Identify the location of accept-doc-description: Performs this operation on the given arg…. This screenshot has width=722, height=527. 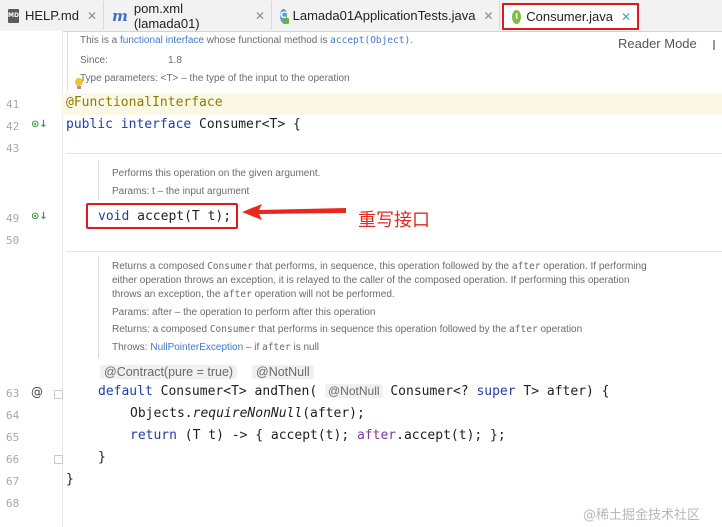
(216, 173).